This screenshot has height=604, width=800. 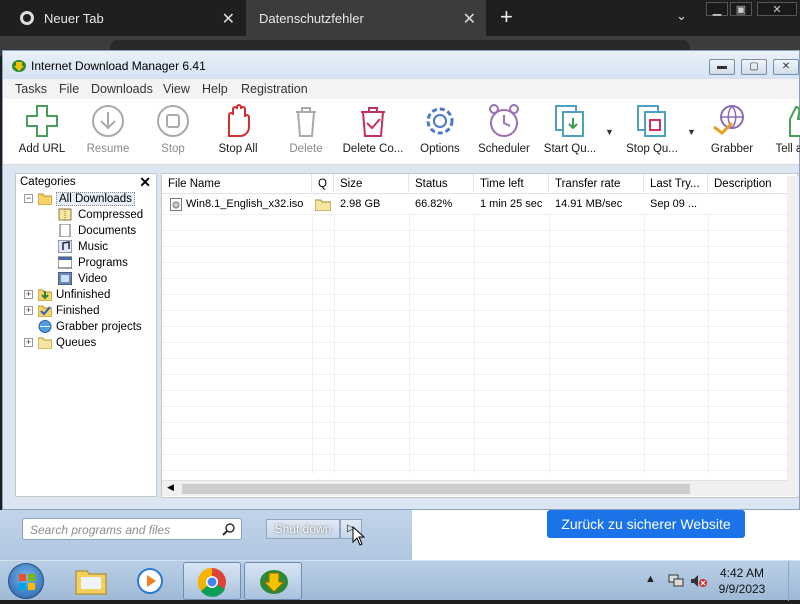 I want to click on category-label: Compressed, so click(x=111, y=215).